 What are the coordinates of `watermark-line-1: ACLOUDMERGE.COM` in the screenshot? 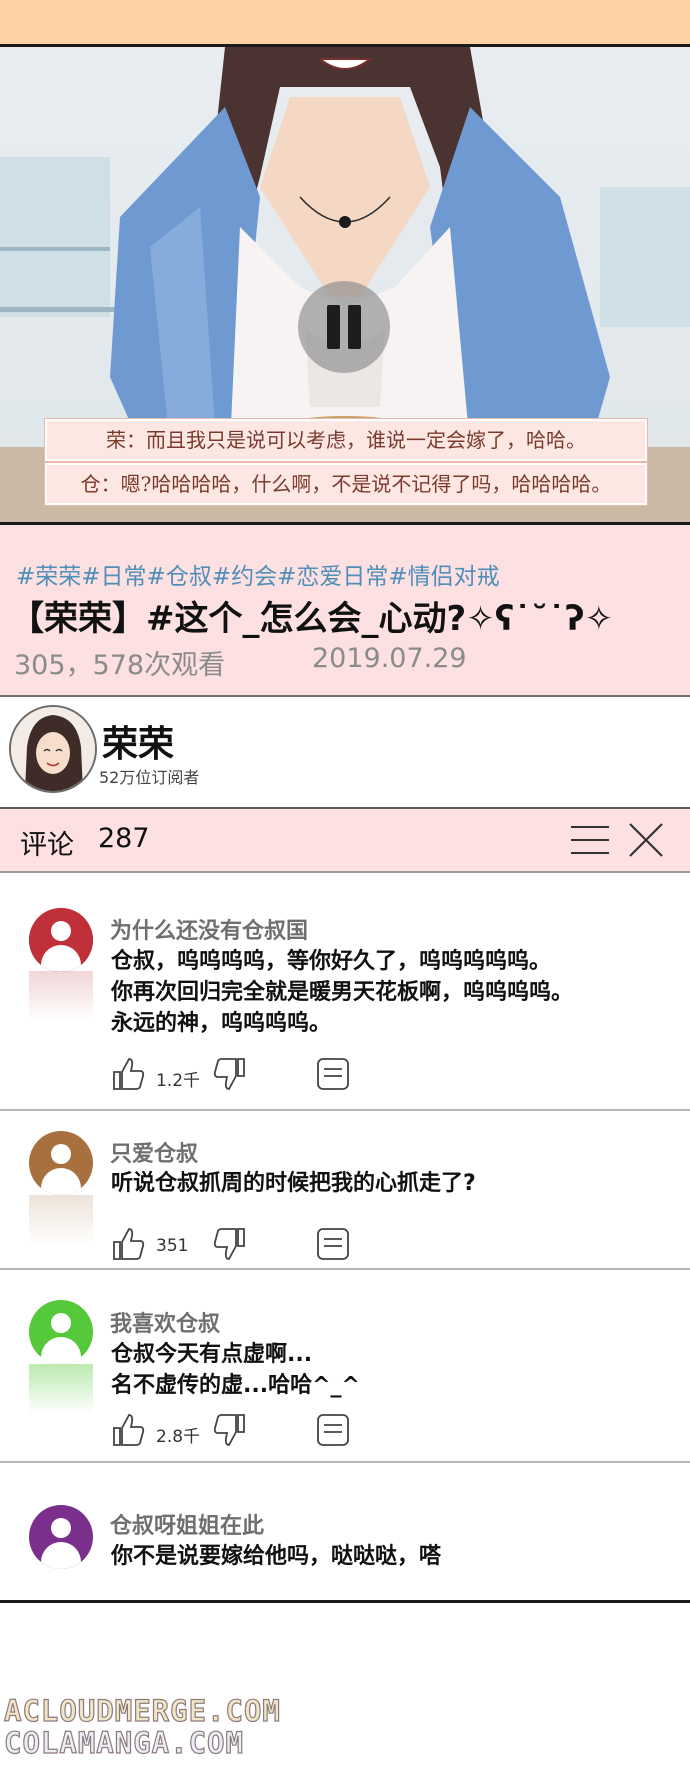 It's located at (142, 1710).